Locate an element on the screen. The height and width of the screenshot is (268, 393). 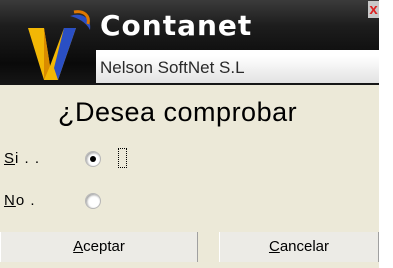
option-no-label: No . is located at coordinates (20, 200).